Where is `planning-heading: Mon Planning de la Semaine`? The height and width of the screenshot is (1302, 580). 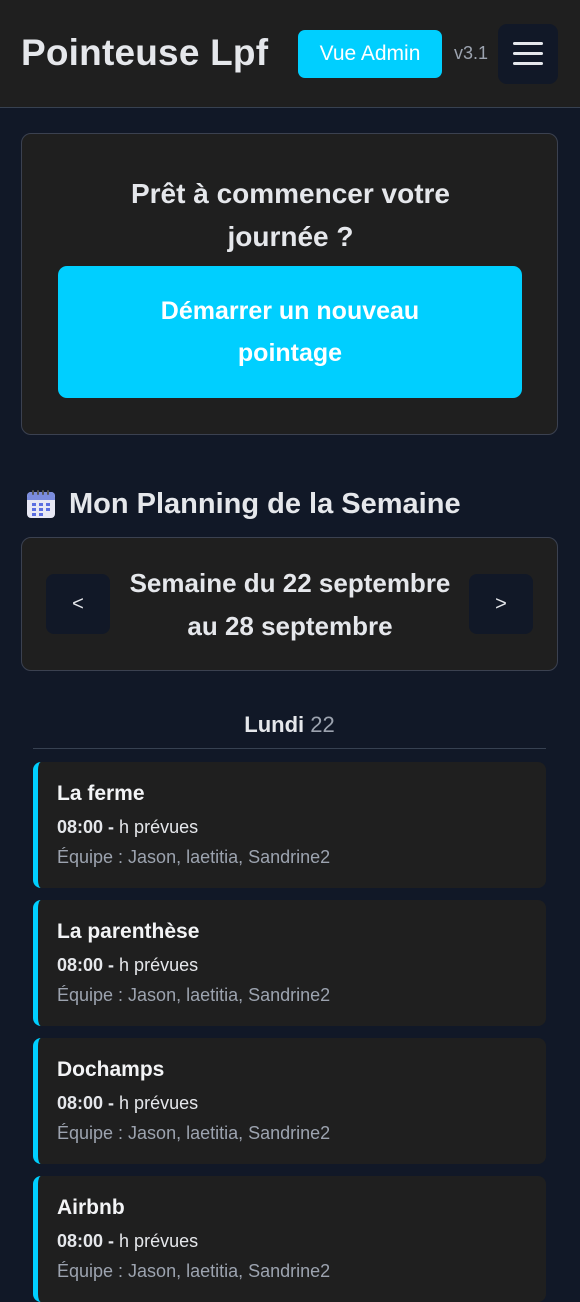
planning-heading: Mon Planning de la Semaine is located at coordinates (243, 504).